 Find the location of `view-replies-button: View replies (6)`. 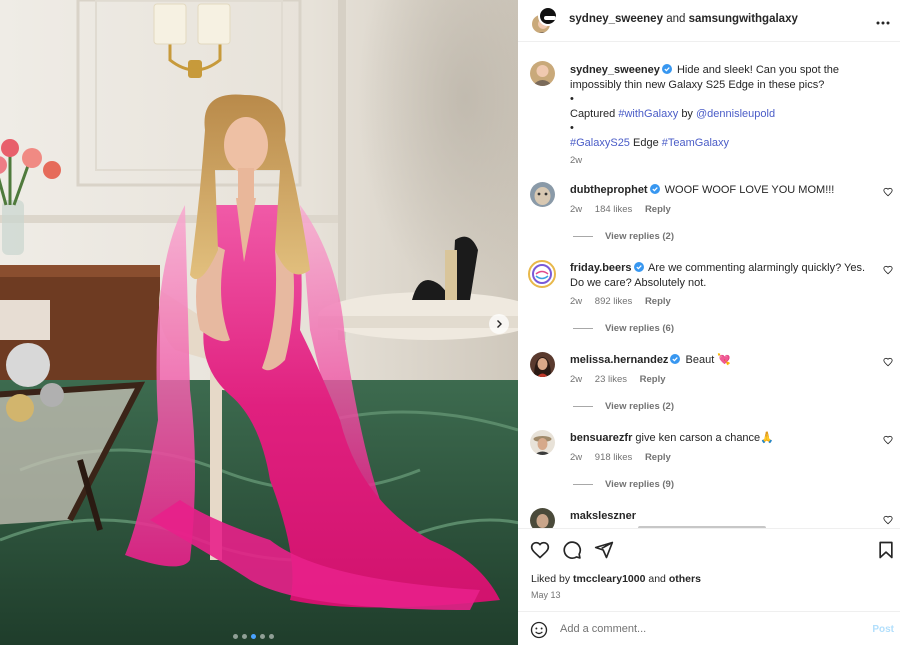

view-replies-button: View replies (6) is located at coordinates (623, 328).